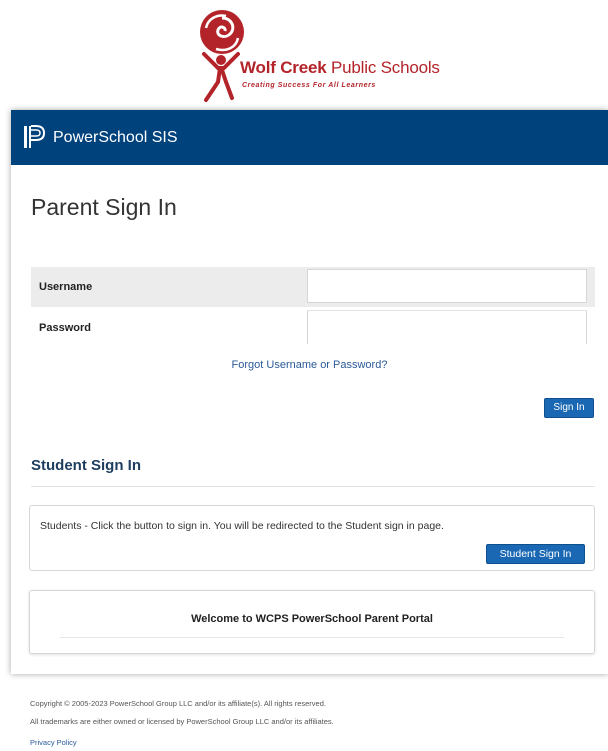 The height and width of the screenshot is (751, 608). What do you see at coordinates (312, 637) in the screenshot?
I see `welcome-divider` at bounding box center [312, 637].